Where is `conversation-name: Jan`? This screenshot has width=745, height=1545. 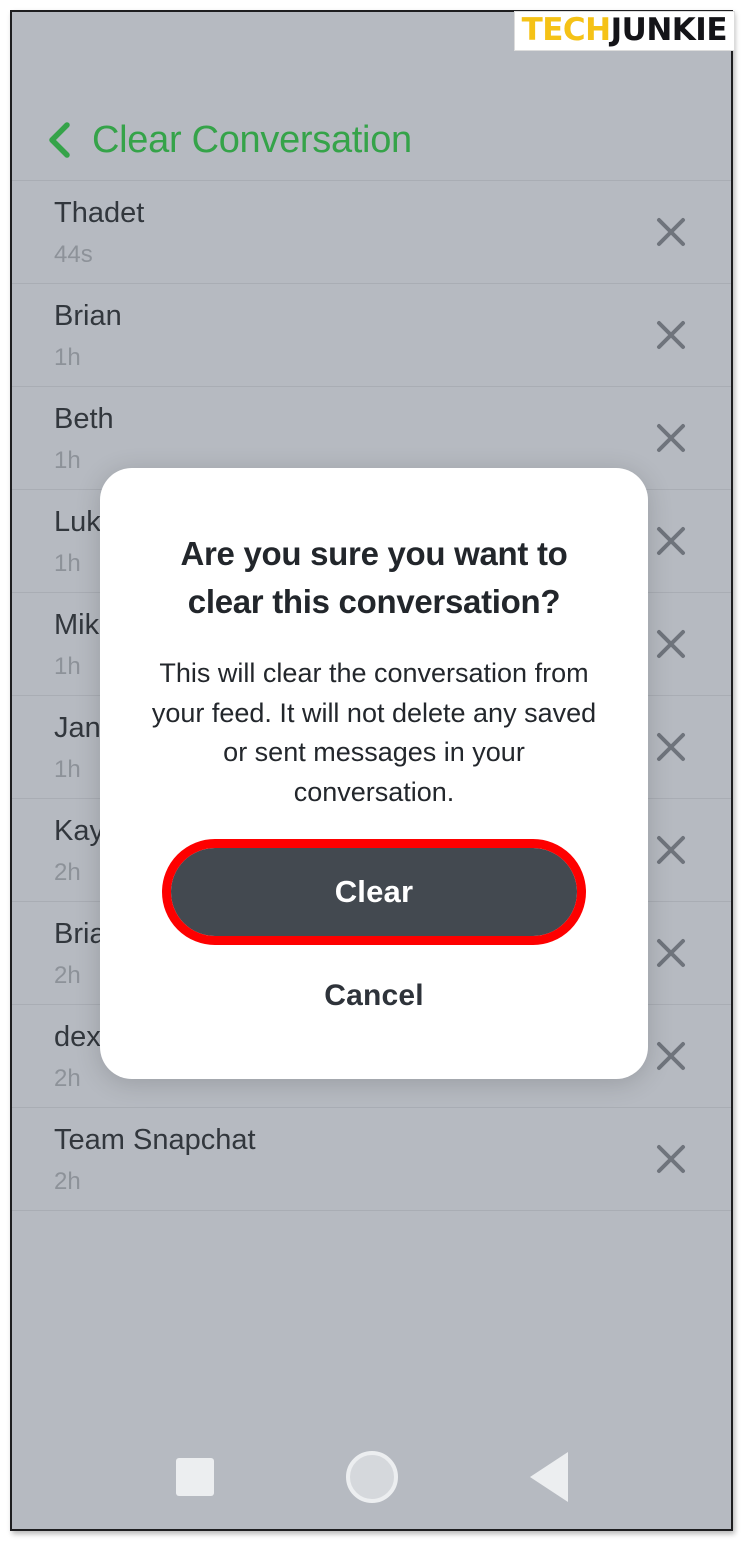 conversation-name: Jan is located at coordinates (77, 728).